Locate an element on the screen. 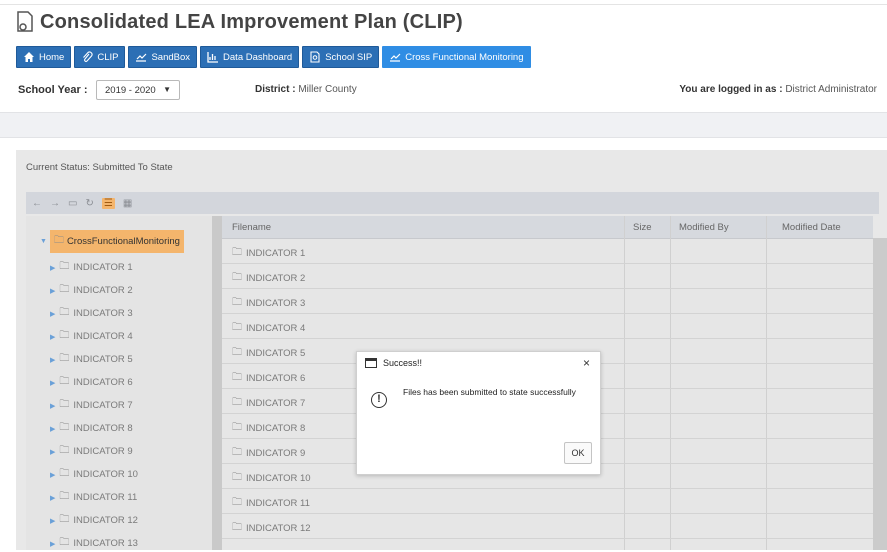  nav-clip-button: CLIP is located at coordinates (100, 57).